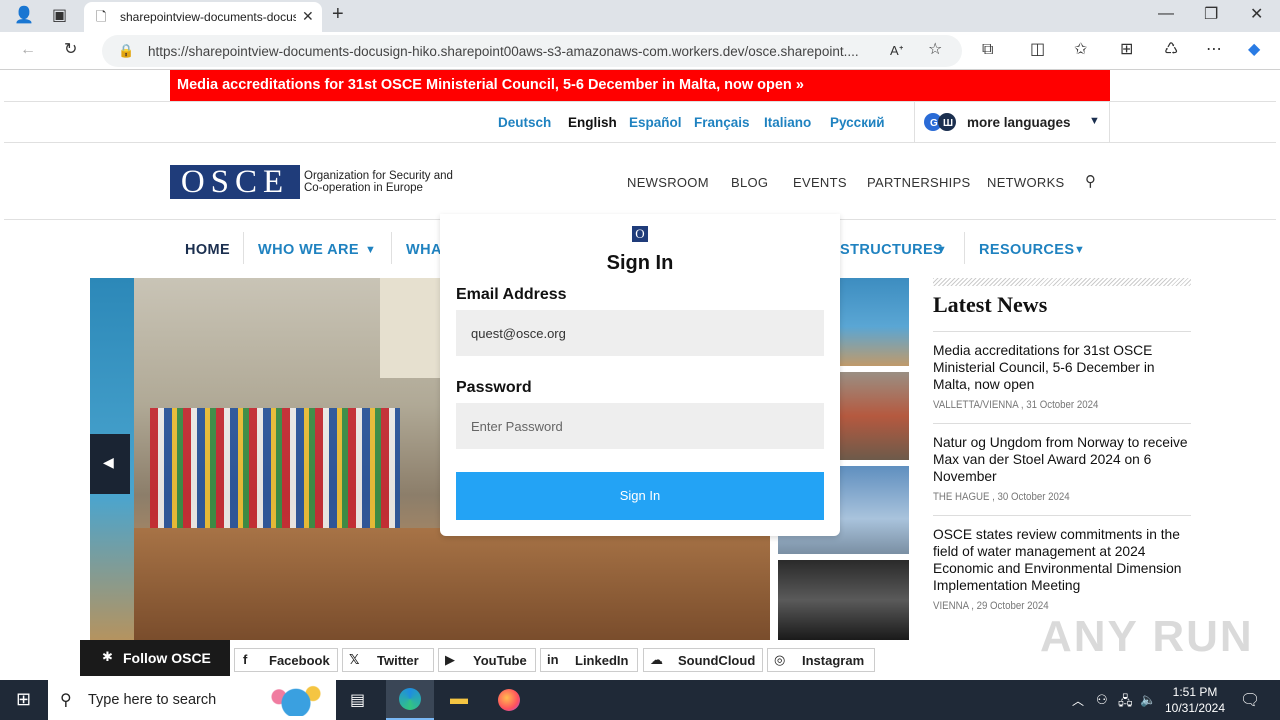 This screenshot has height=720, width=1280. What do you see at coordinates (640, 426) in the screenshot?
I see `password-field` at bounding box center [640, 426].